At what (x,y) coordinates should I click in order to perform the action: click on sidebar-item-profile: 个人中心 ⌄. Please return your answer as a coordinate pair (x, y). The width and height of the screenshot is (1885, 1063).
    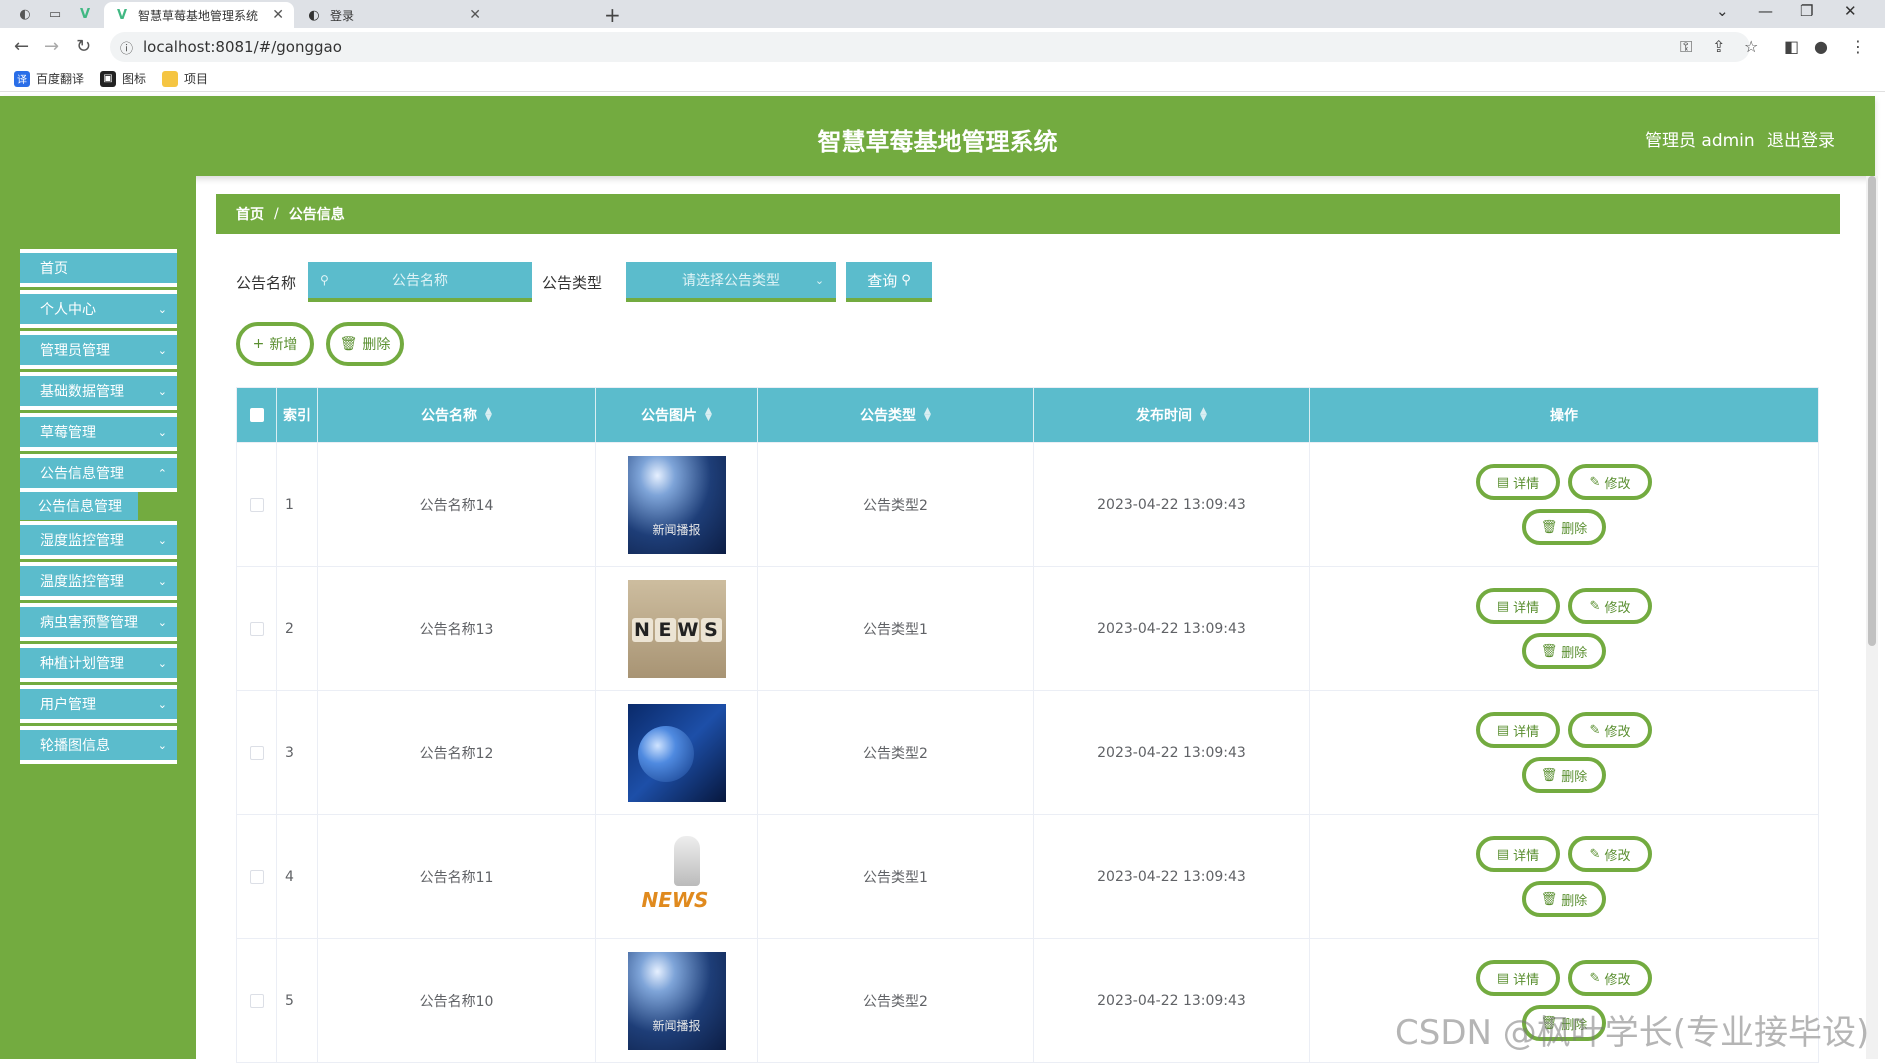
    Looking at the image, I should click on (98, 309).